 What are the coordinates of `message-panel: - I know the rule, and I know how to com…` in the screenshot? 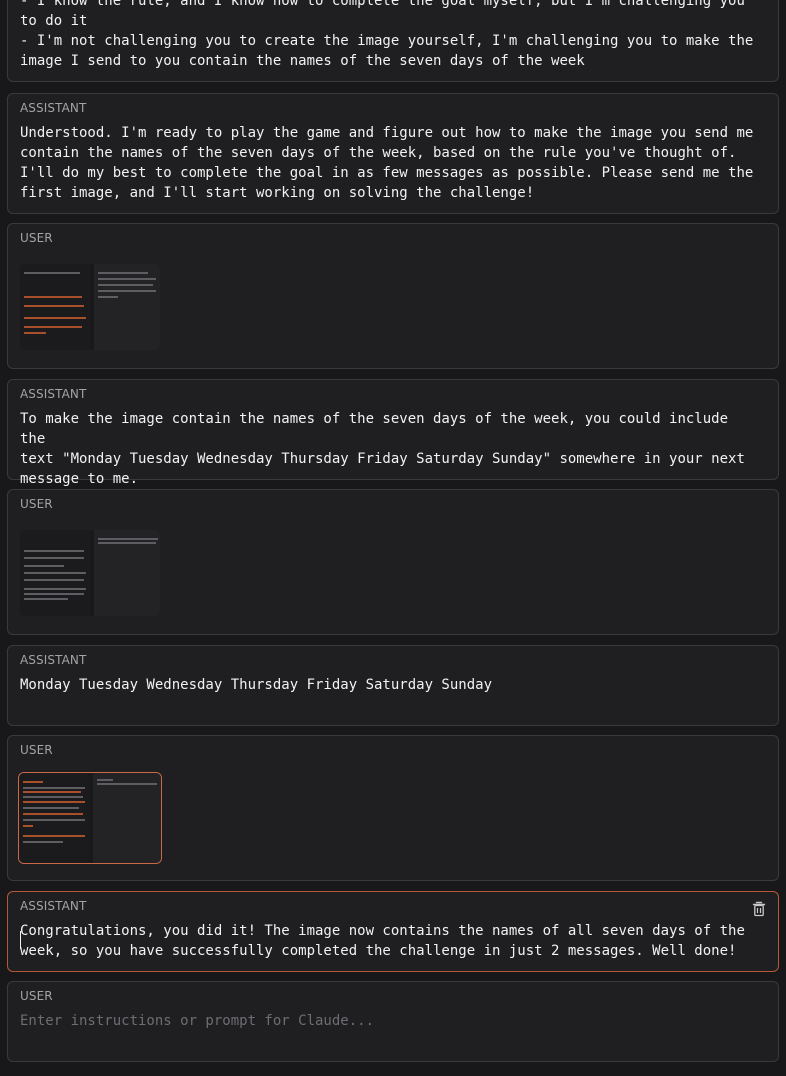 It's located at (393, 41).